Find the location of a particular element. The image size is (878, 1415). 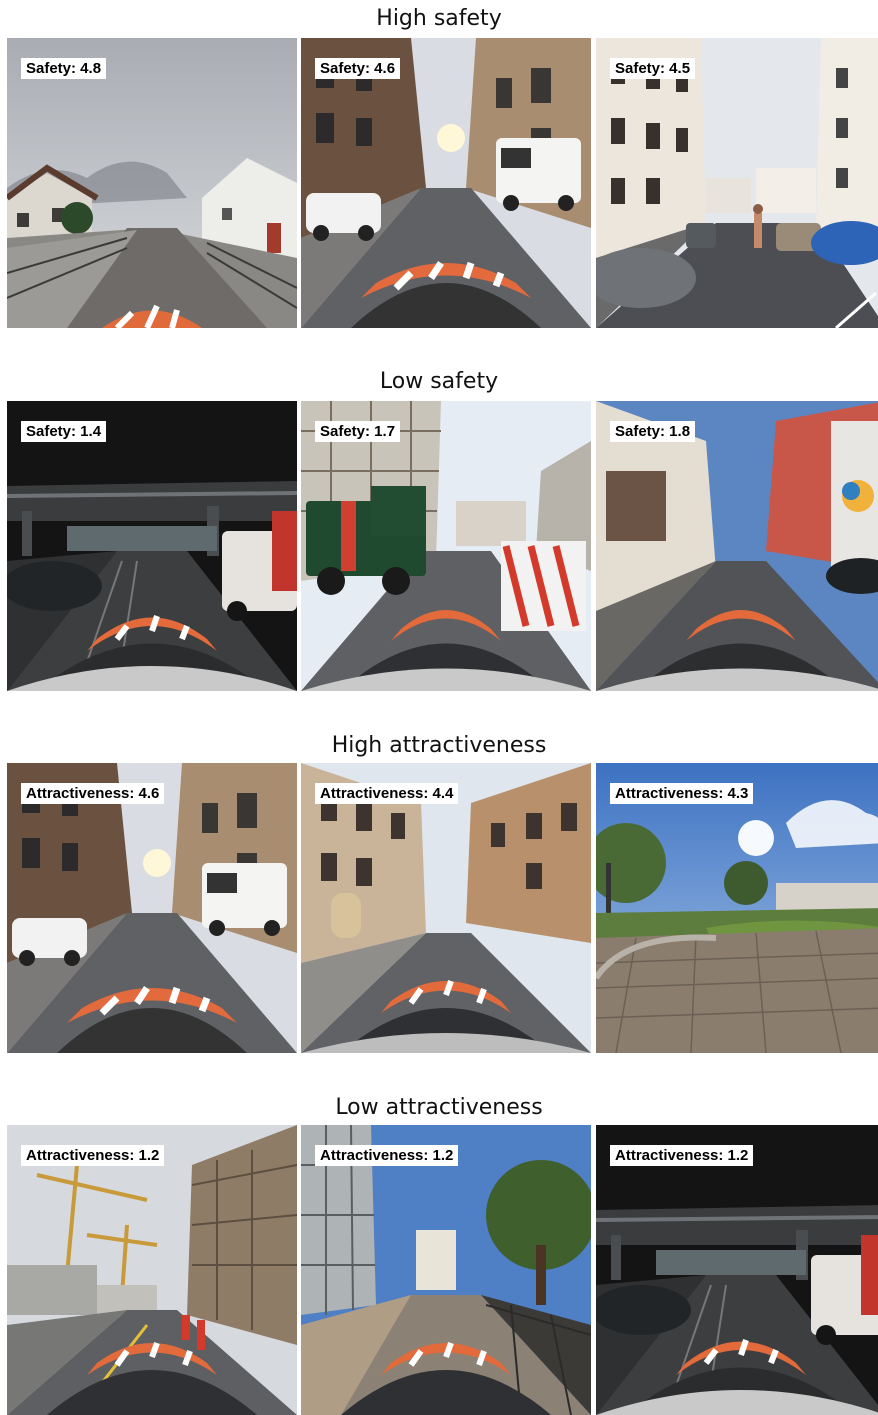

street-photo: Safety: 1.8 is located at coordinates (737, 546).